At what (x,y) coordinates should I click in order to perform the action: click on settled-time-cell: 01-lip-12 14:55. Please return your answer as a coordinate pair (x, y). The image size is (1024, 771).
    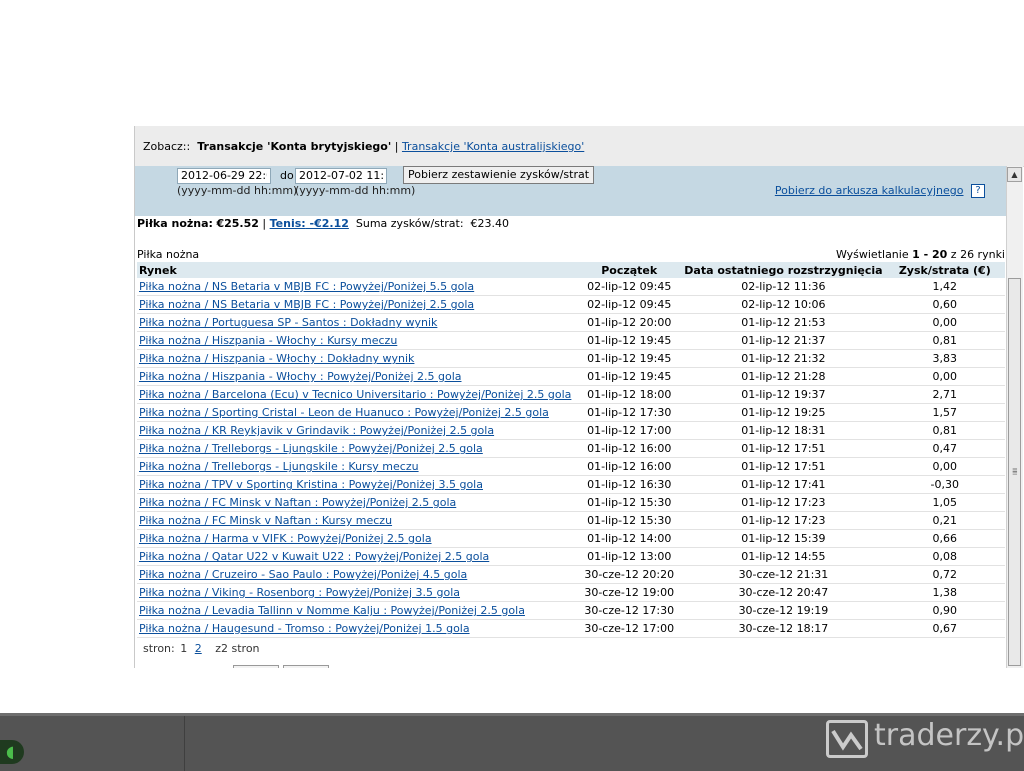
    Looking at the image, I should click on (783, 556).